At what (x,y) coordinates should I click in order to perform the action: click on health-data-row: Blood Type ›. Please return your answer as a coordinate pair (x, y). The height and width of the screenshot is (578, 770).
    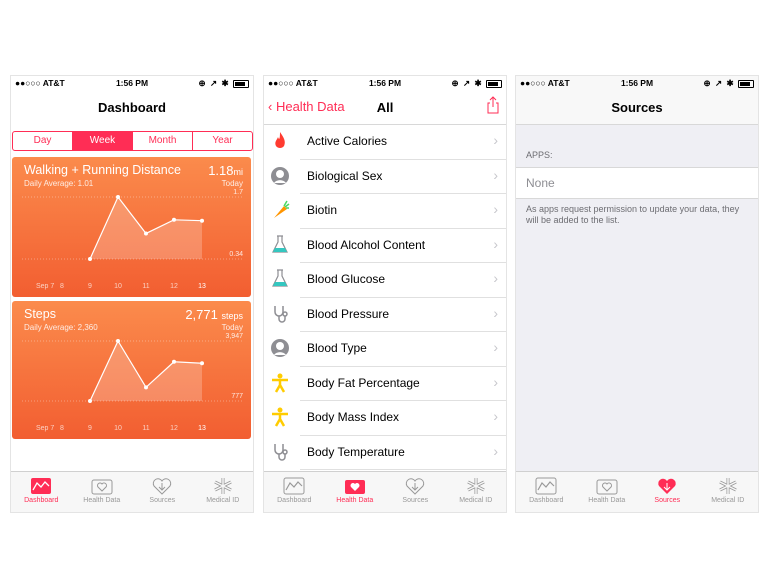
    Looking at the image, I should click on (388, 349).